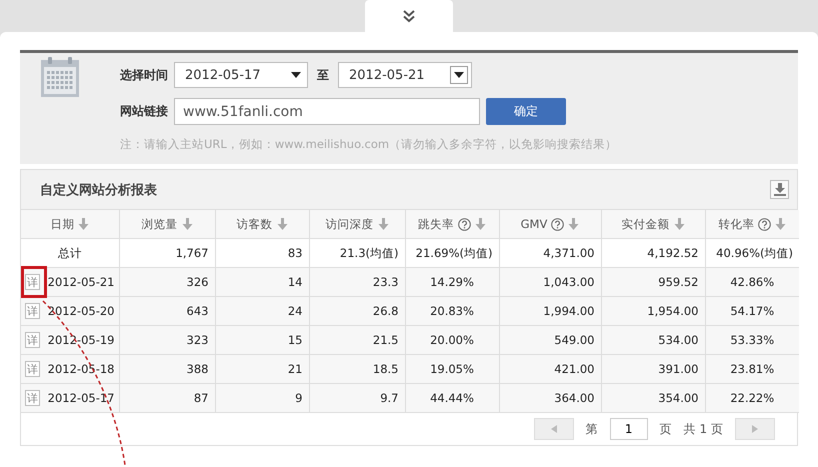 Image resolution: width=818 pixels, height=467 pixels. Describe the element at coordinates (452, 224) in the screenshot. I see `column-header: 跳失率` at that location.